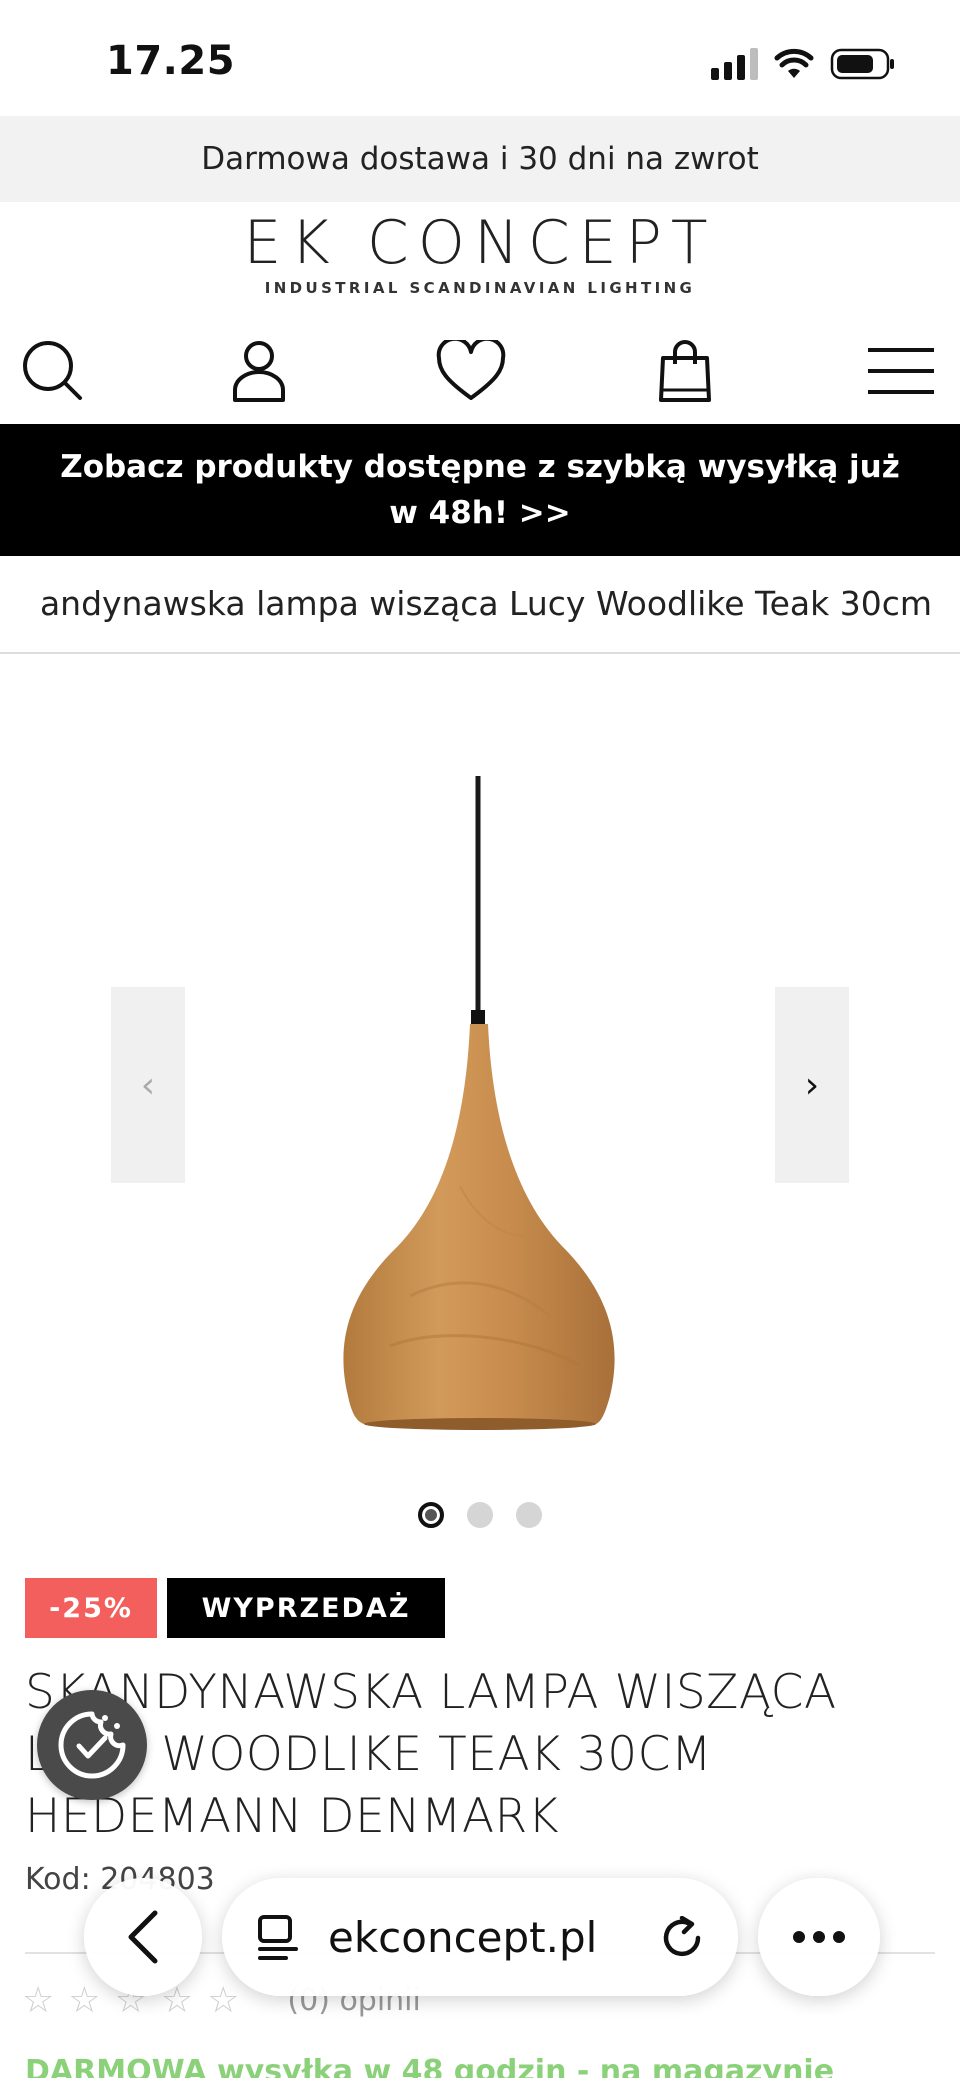 The width and height of the screenshot is (960, 2078). I want to click on cookie-check-icon, so click(92, 1745).